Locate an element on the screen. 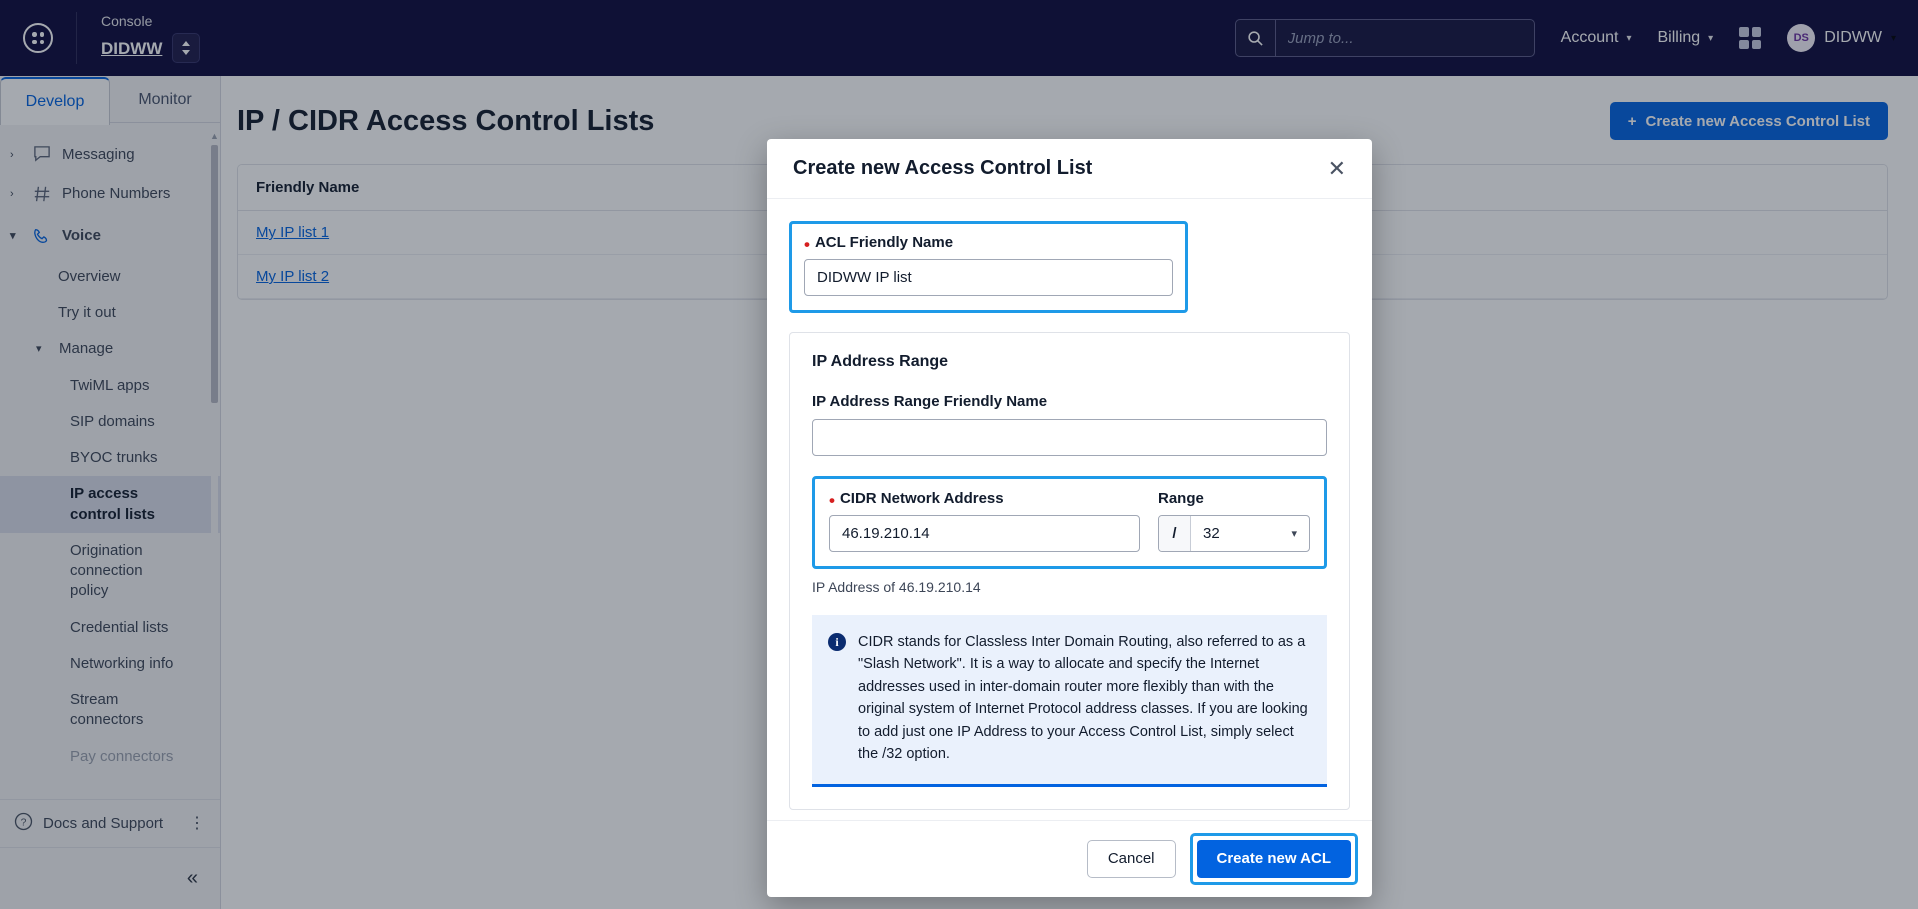 The height and width of the screenshot is (909, 1918). ip-range-friendly-name-label: IP Address Range Friendly Name is located at coordinates (930, 401).